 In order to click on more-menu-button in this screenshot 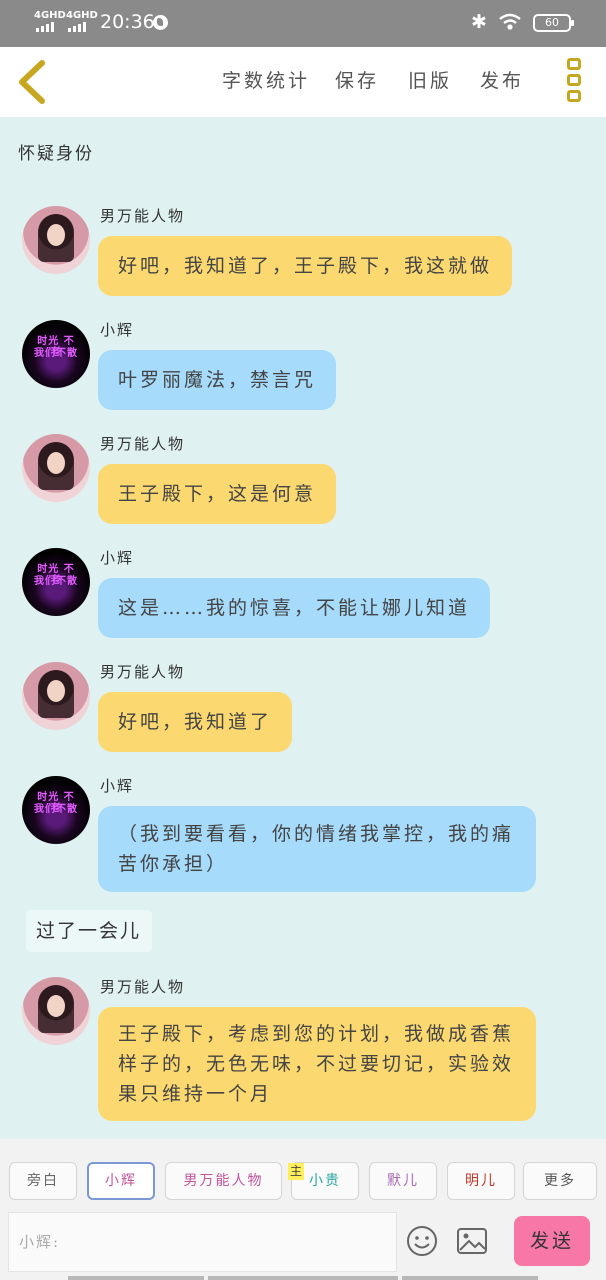, I will do `click(574, 83)`.